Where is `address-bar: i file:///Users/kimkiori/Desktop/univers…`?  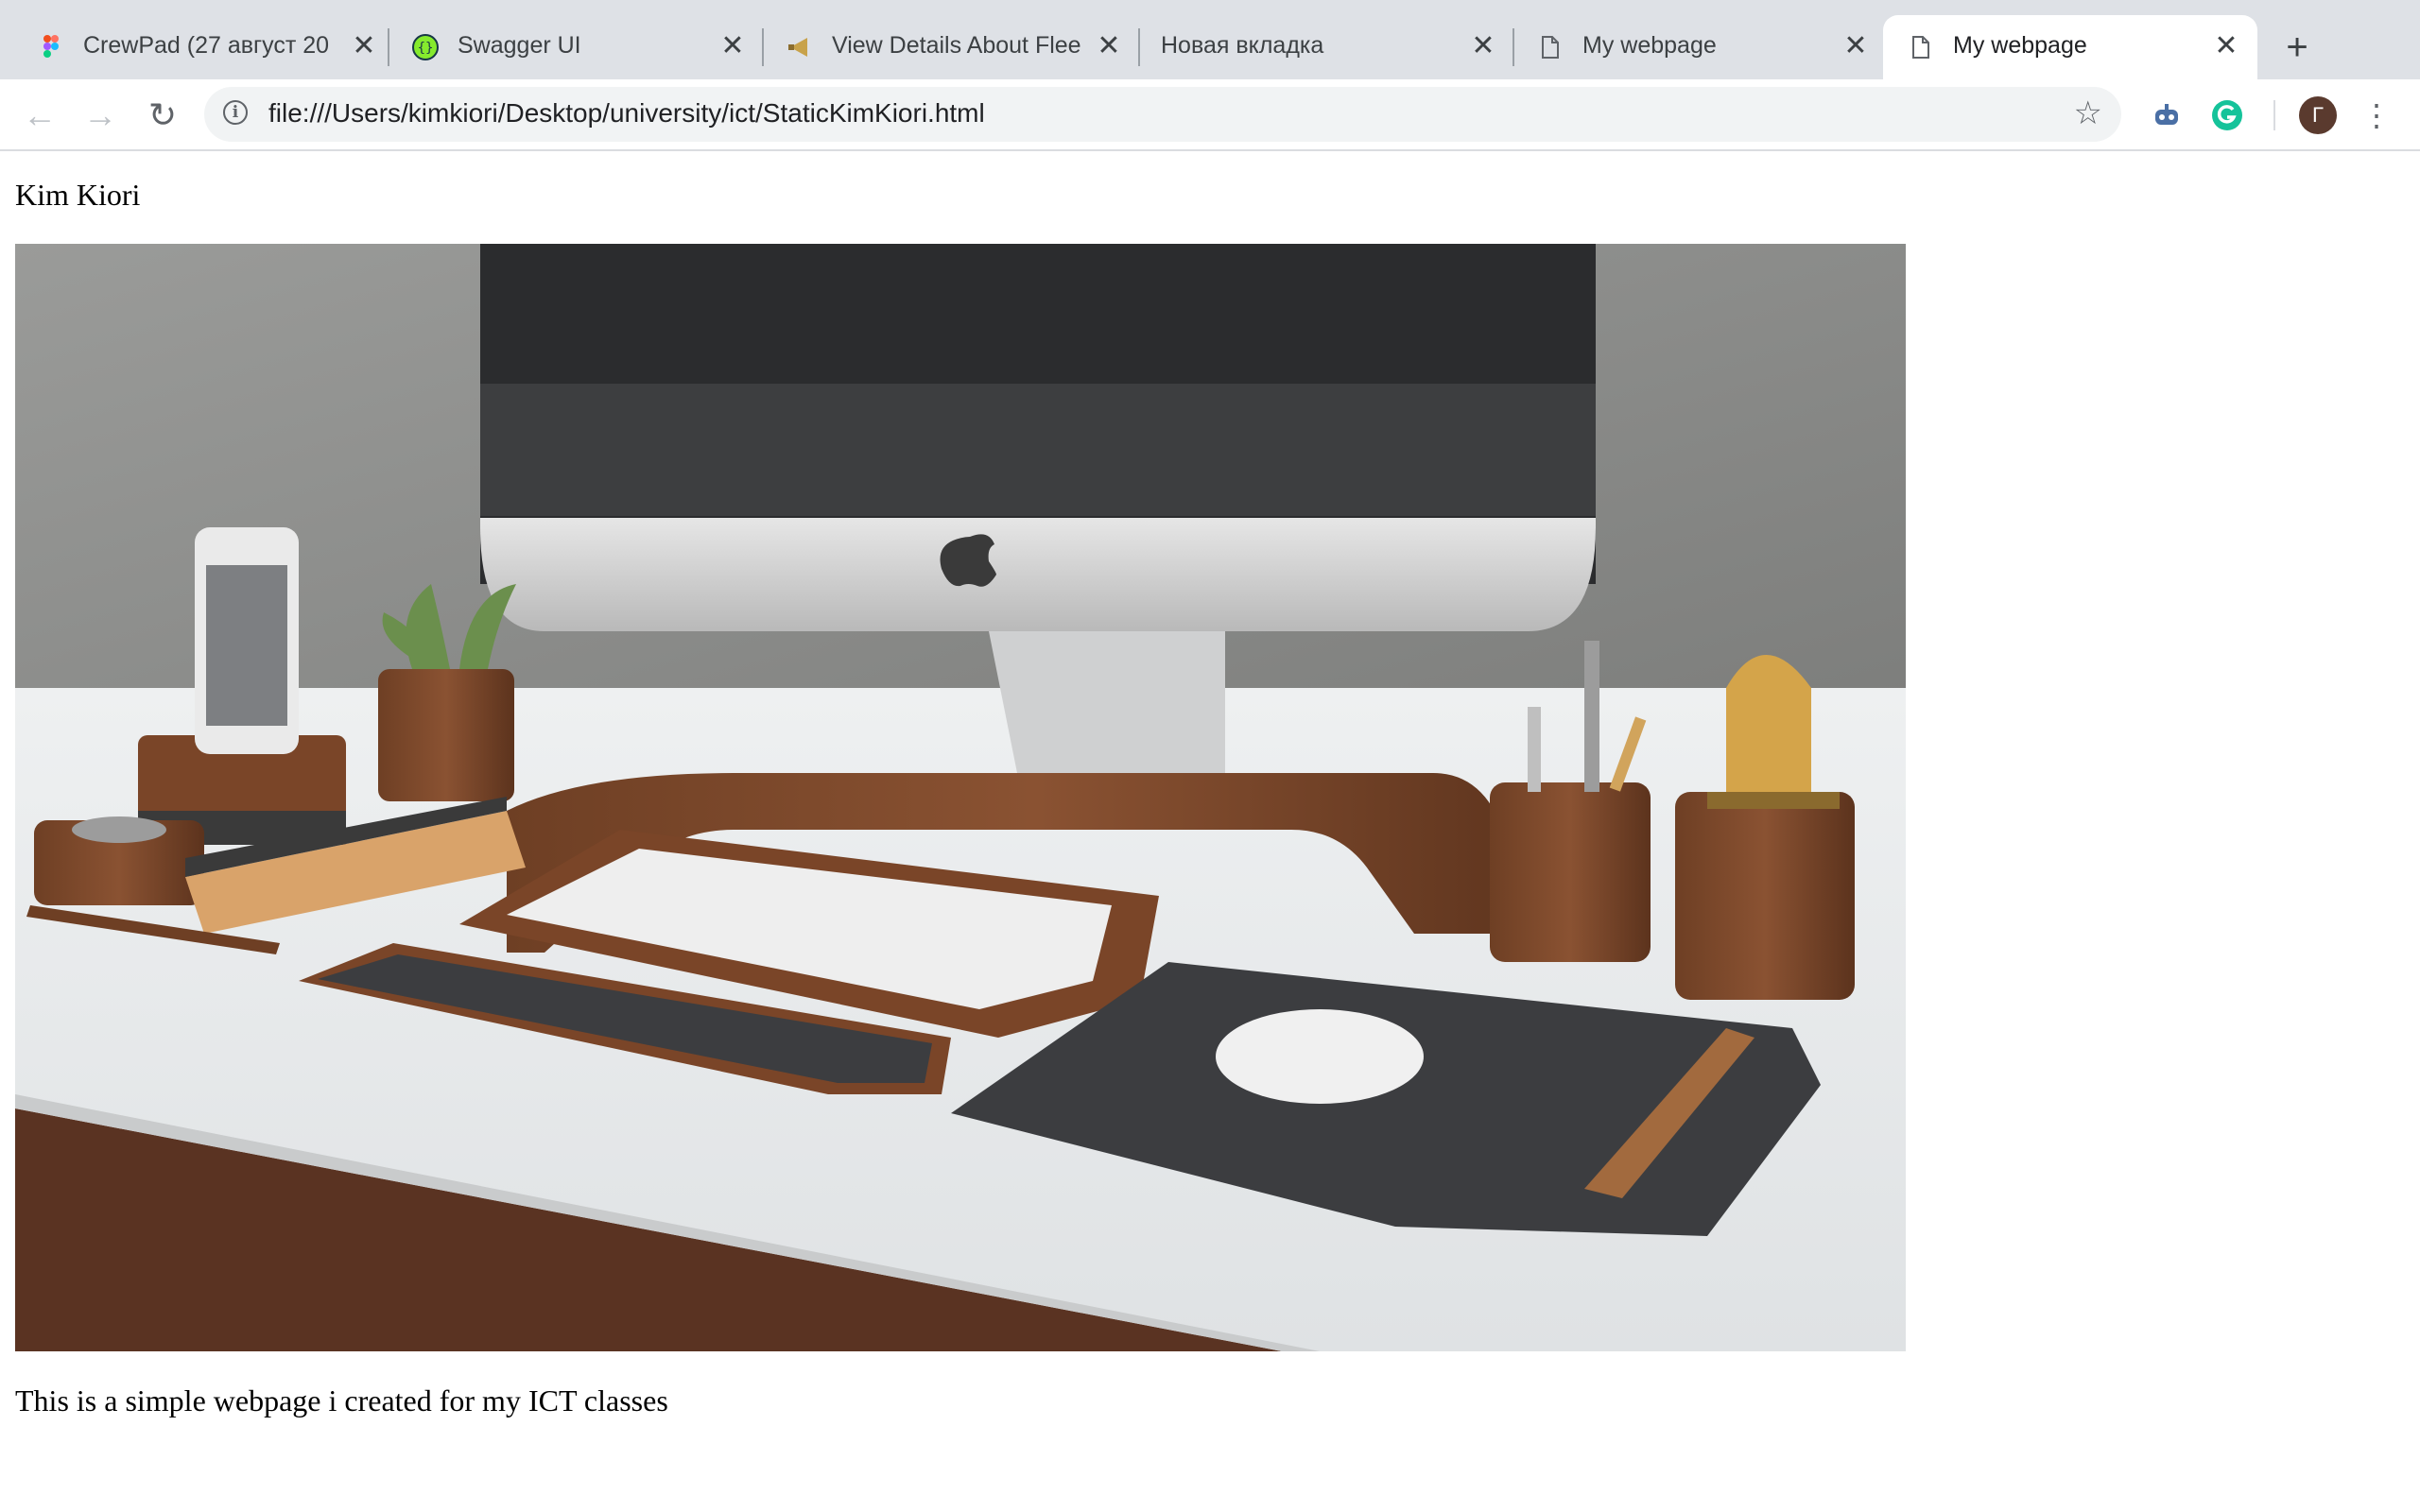 address-bar: i file:///Users/kimkiori/Desktop/univers… is located at coordinates (1162, 114).